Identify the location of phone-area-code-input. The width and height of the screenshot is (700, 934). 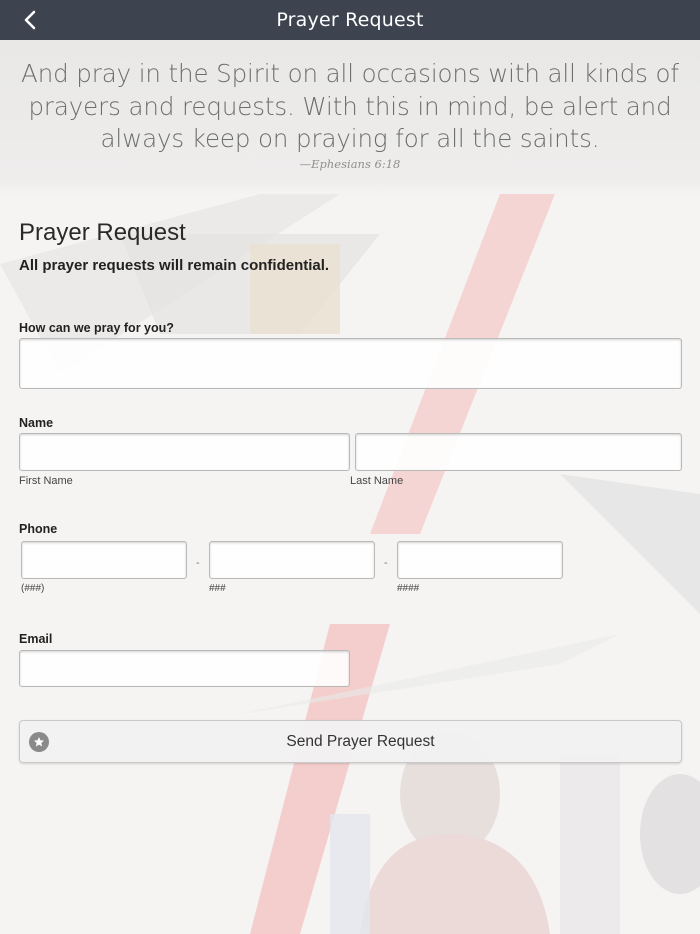
(104, 560).